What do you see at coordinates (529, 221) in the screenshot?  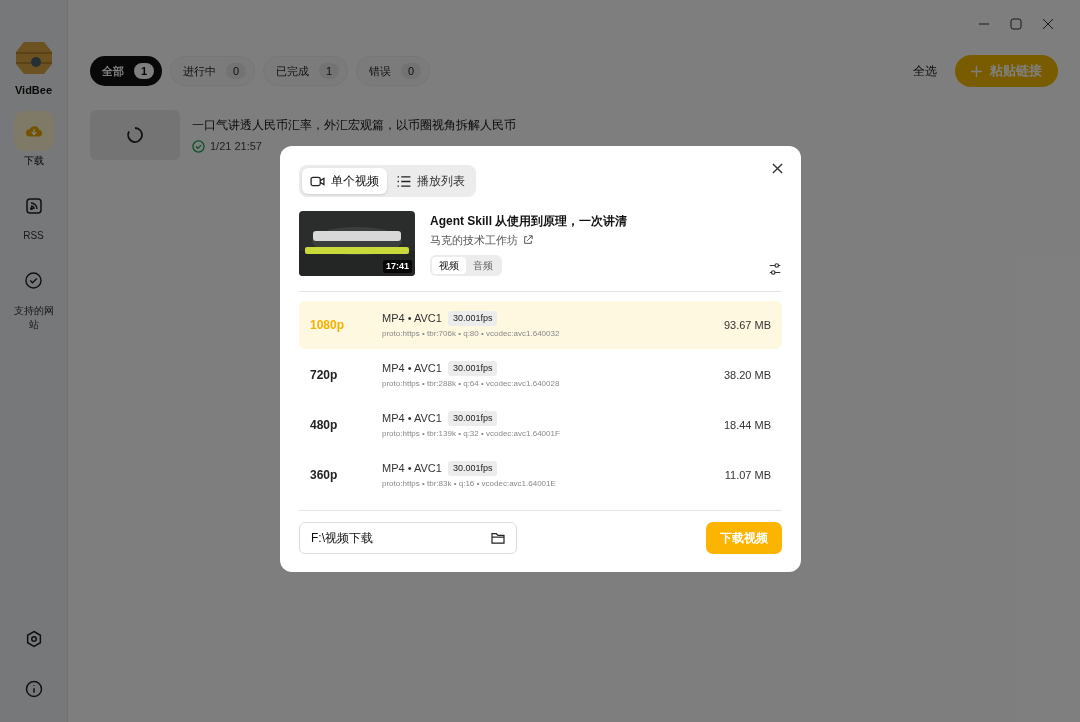 I see `video-title: Agent Skill 从使用到原理，一次讲清` at bounding box center [529, 221].